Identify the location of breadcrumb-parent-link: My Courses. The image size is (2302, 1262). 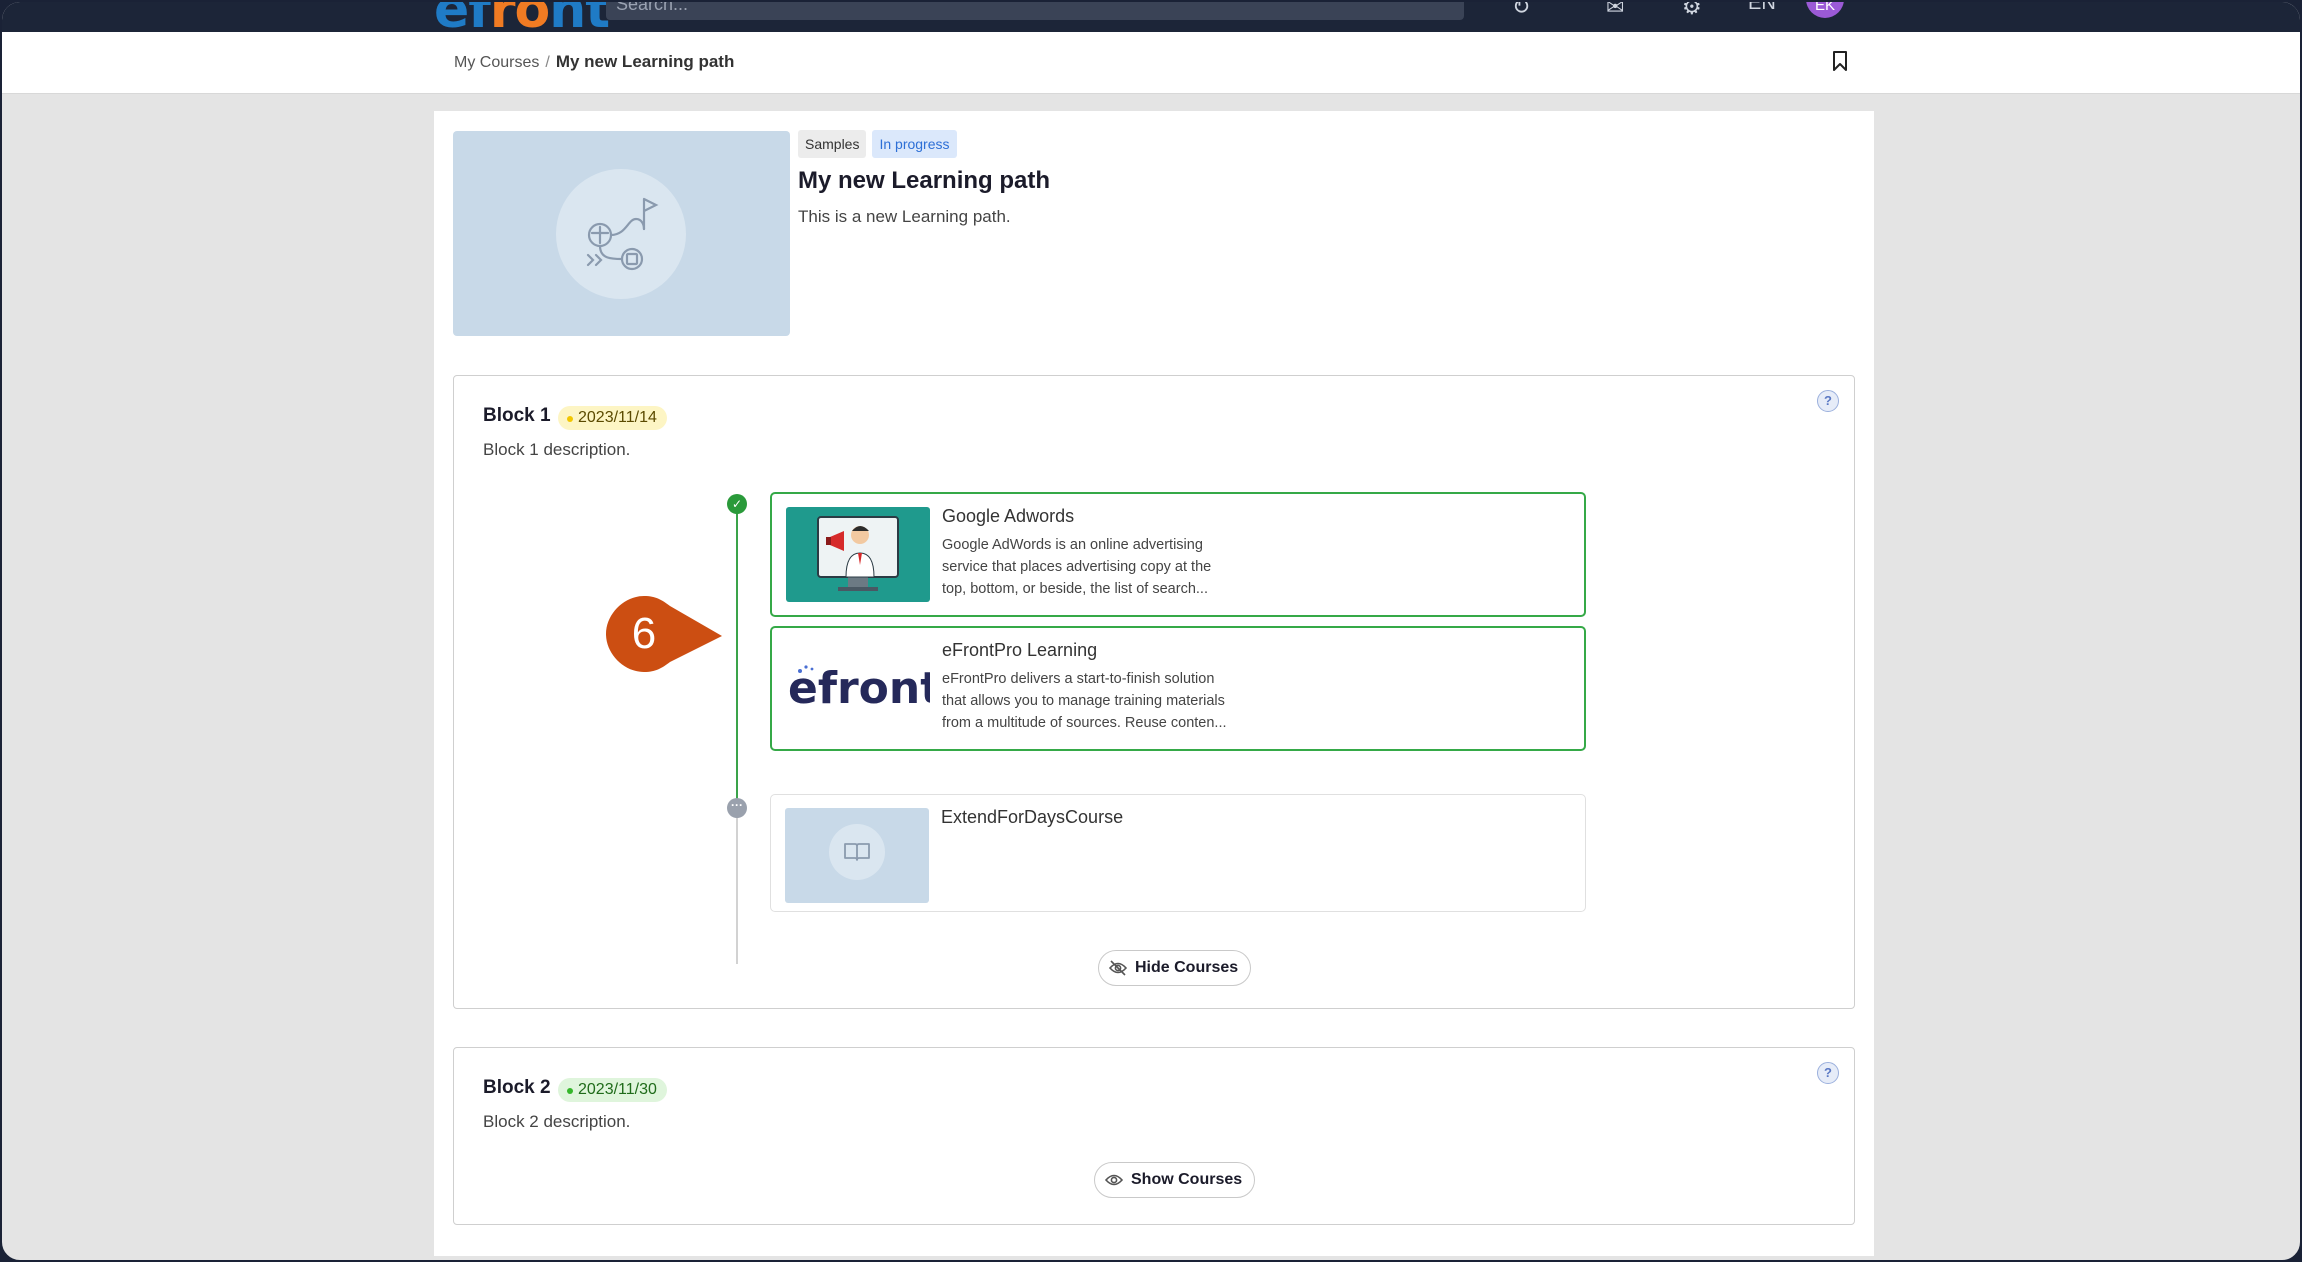
(496, 62).